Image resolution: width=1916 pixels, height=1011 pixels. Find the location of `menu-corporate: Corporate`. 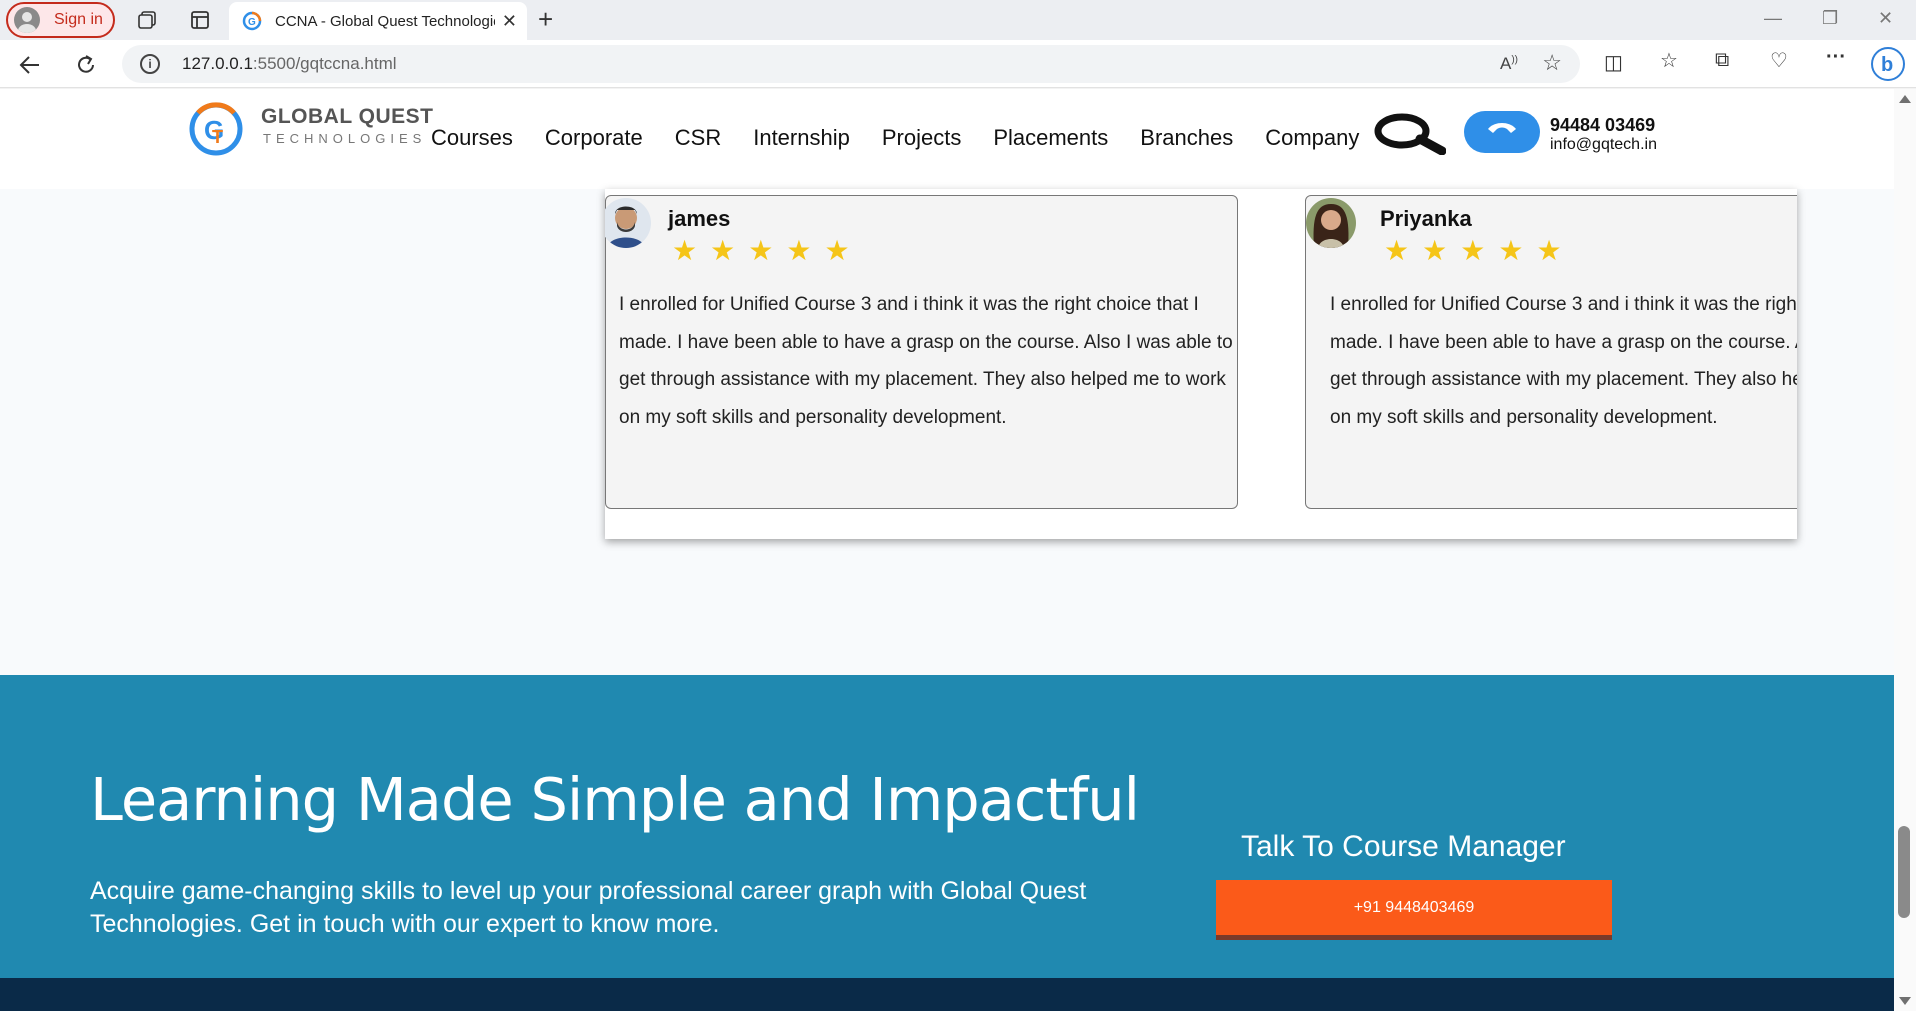

menu-corporate: Corporate is located at coordinates (594, 138).